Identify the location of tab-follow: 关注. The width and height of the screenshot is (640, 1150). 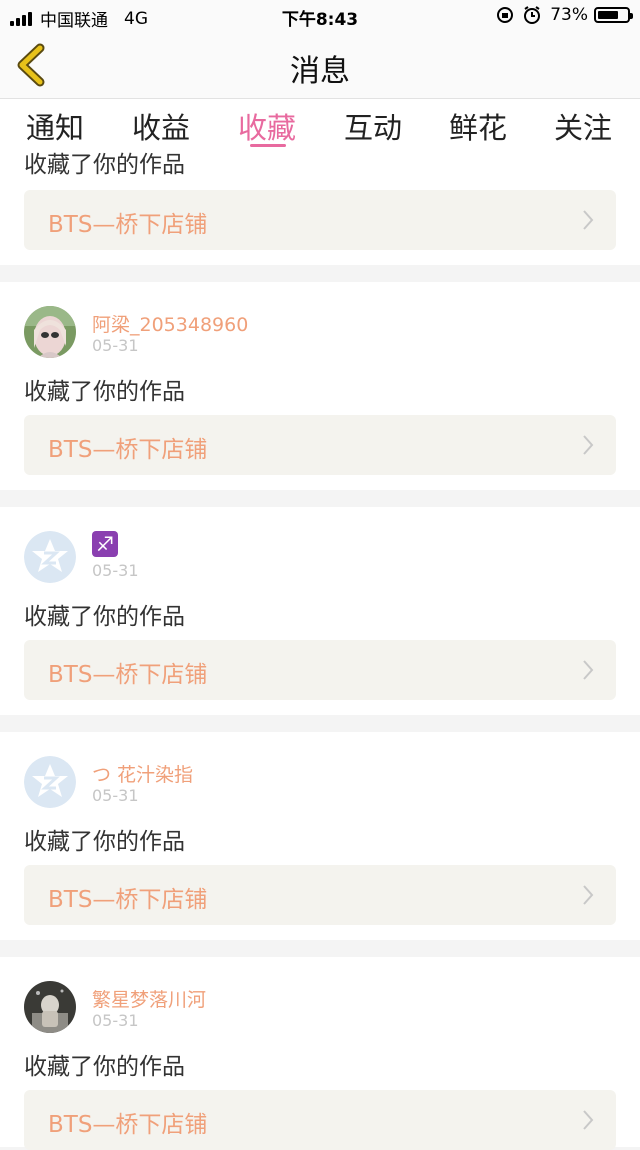
(583, 126).